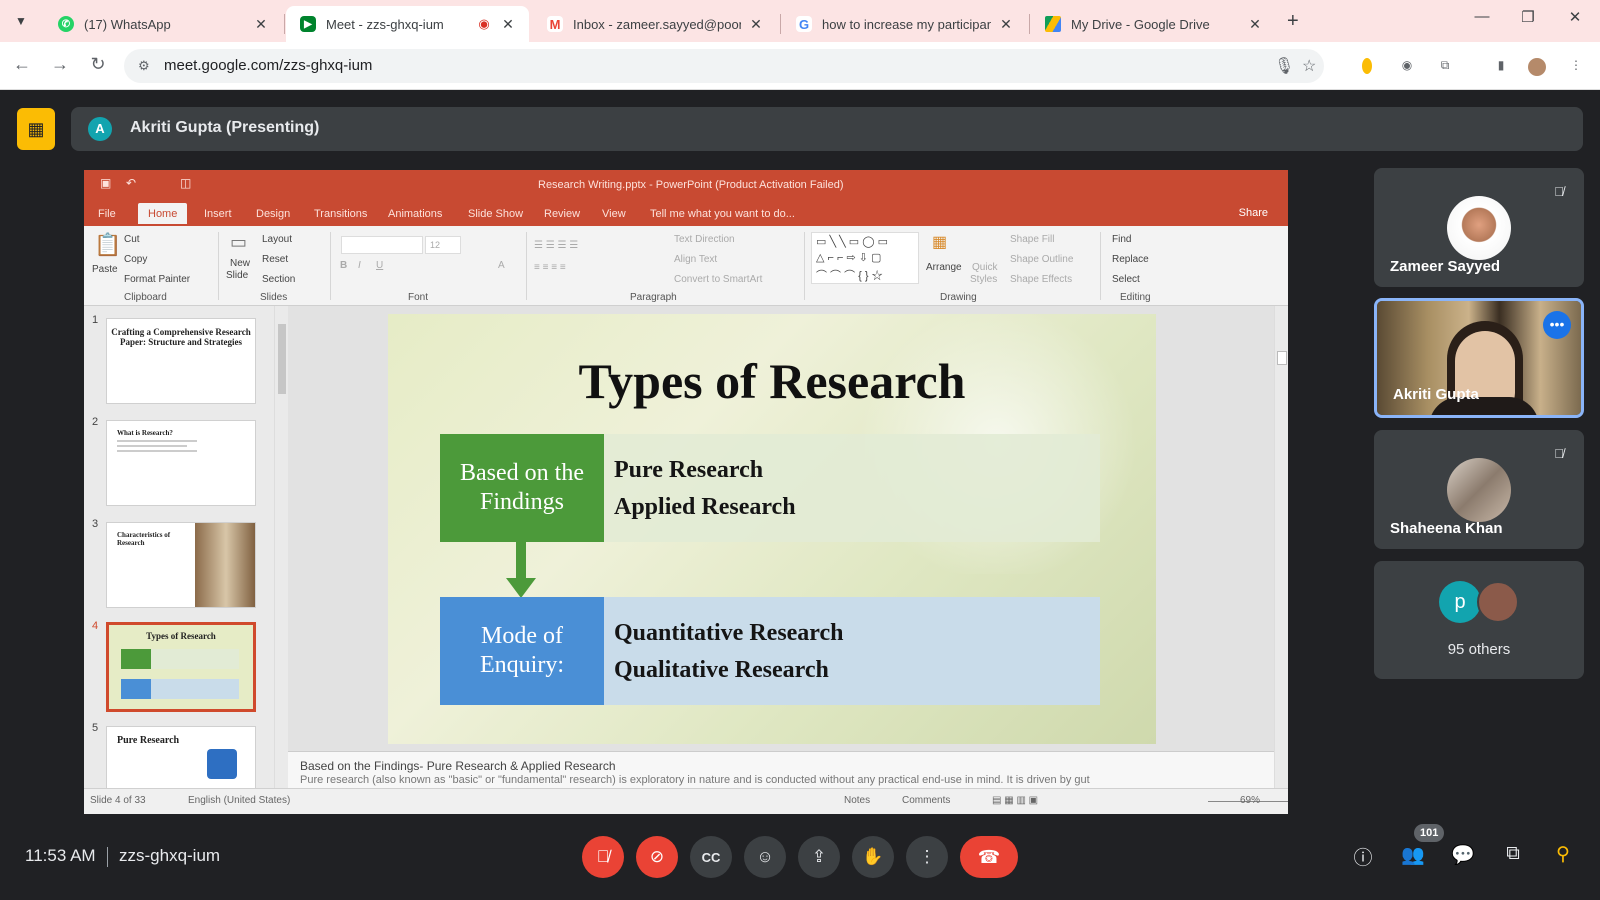 This screenshot has width=1600, height=900. I want to click on more-options-icon: •••, so click(1557, 325).